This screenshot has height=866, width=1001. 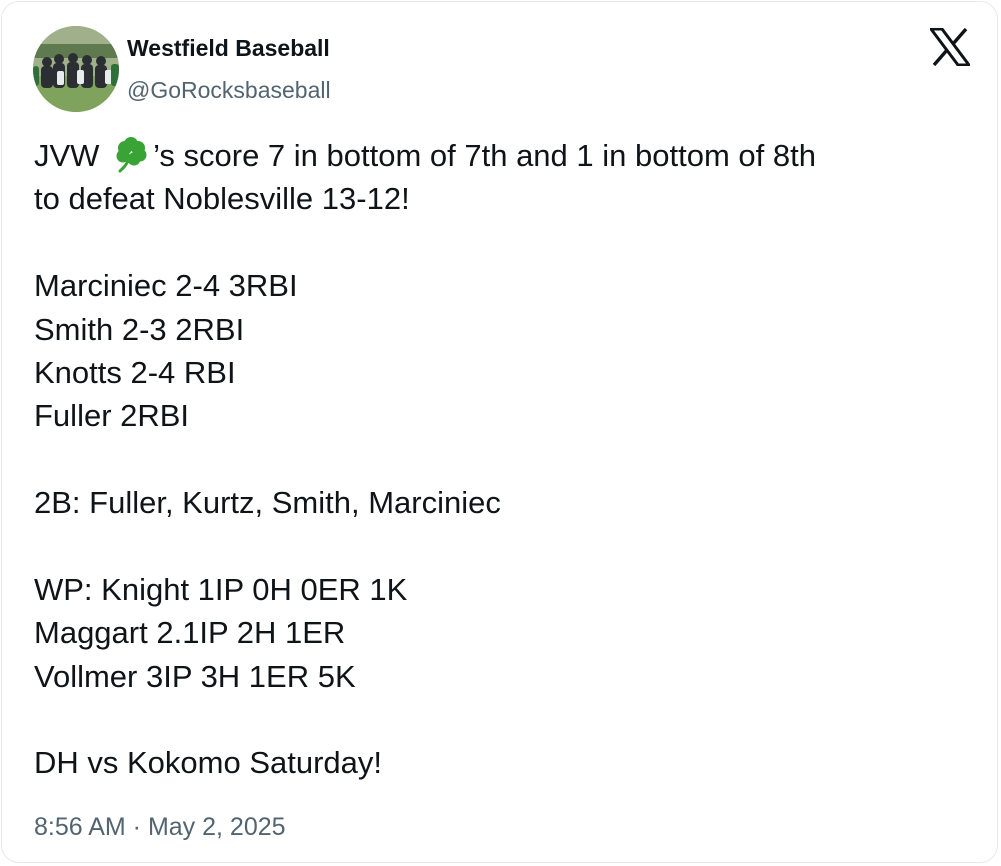 What do you see at coordinates (132, 155) in the screenshot?
I see `shamrock-icon` at bounding box center [132, 155].